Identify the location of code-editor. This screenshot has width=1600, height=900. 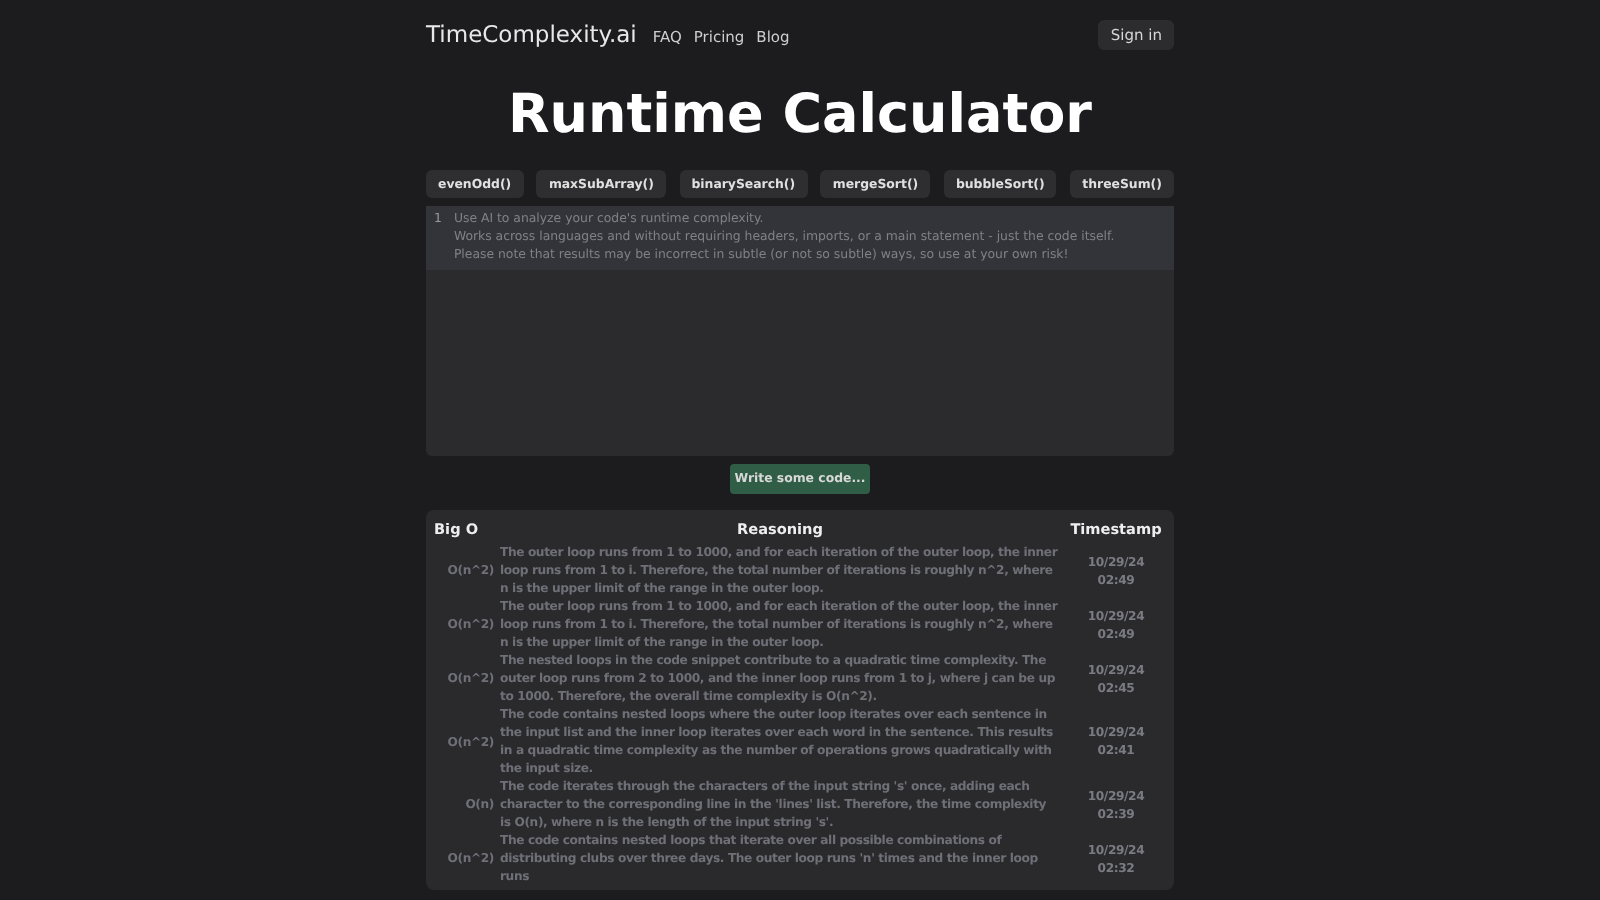
(800, 331).